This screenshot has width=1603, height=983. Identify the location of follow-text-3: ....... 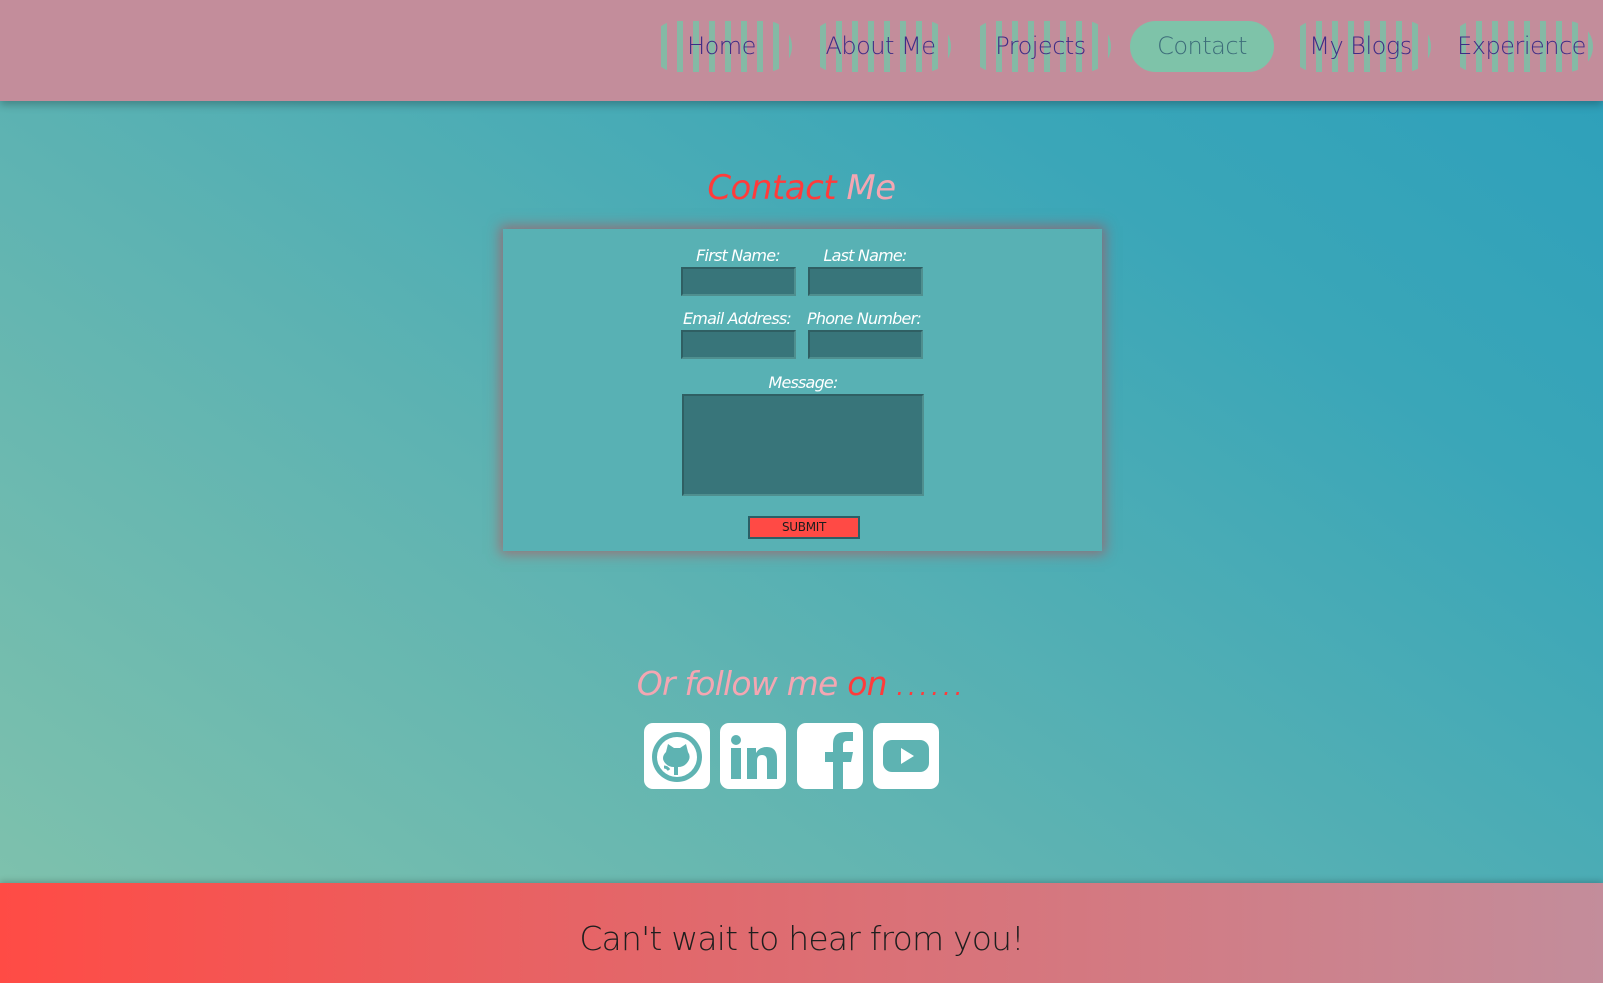
(931, 687).